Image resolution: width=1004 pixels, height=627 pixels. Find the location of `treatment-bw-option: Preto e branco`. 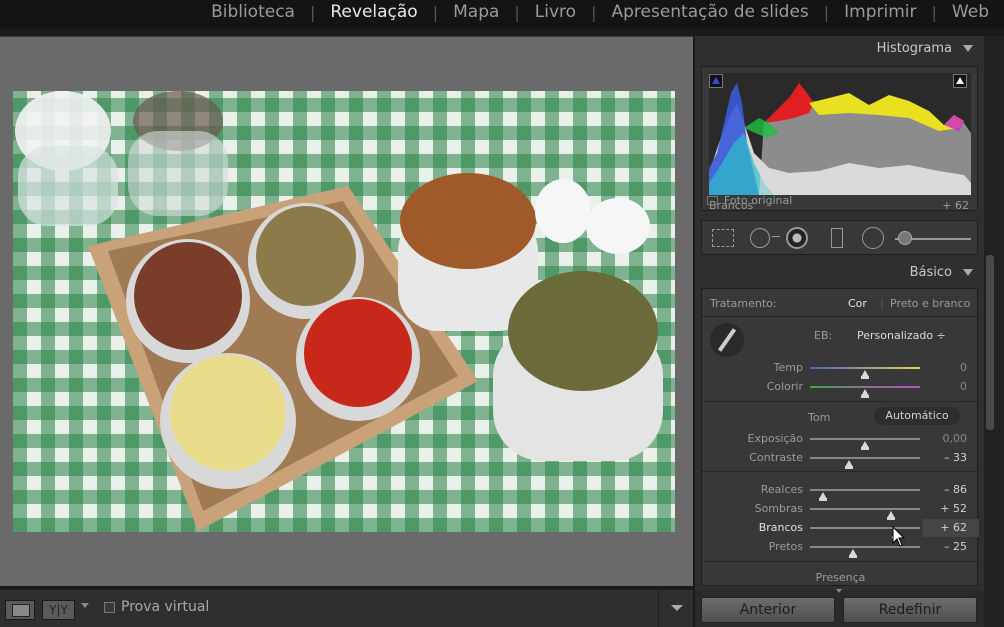

treatment-bw-option: Preto e branco is located at coordinates (930, 303).